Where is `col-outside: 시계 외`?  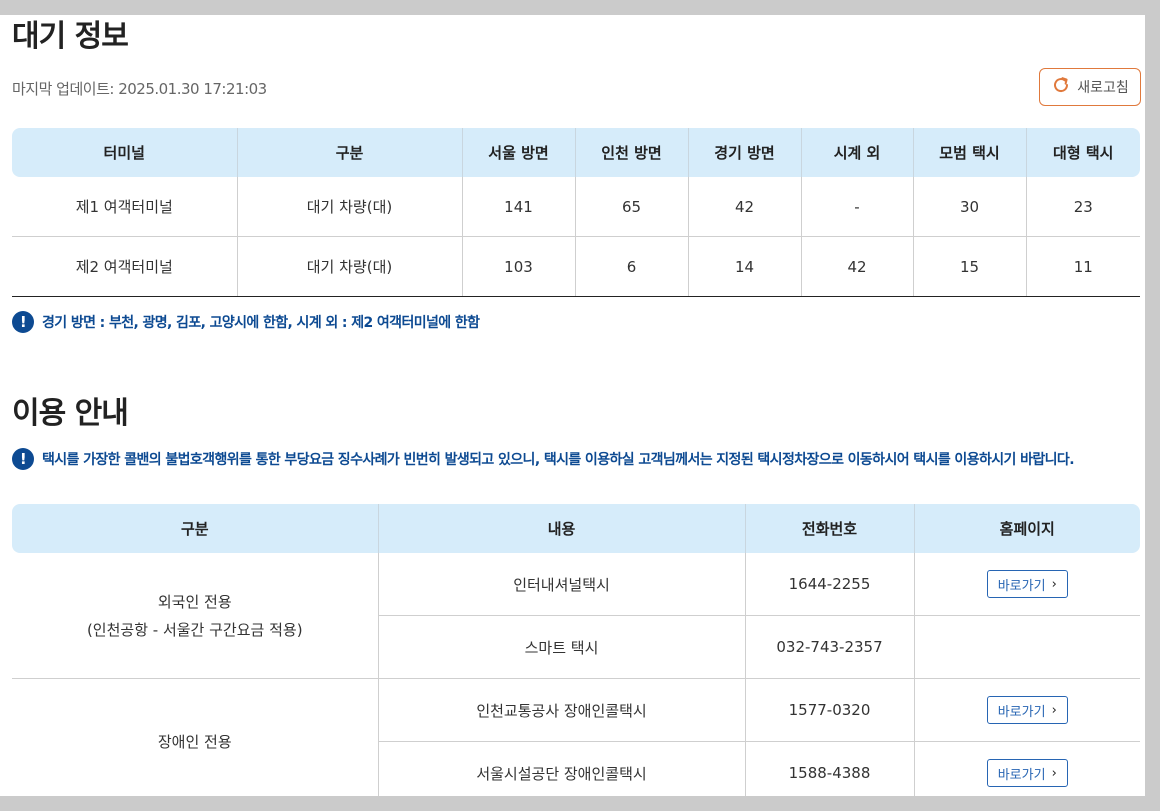
col-outside: 시계 외 is located at coordinates (857, 152).